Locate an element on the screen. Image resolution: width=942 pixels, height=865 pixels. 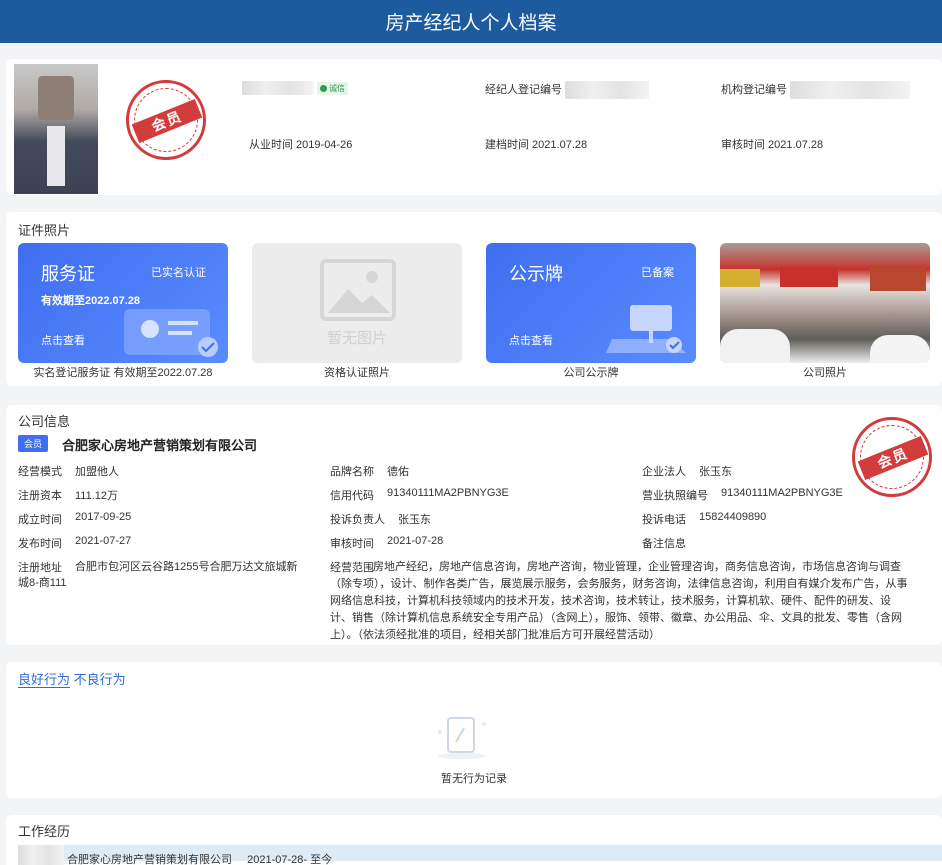
caption-notice: 公司公示牌 is located at coordinates (591, 373).